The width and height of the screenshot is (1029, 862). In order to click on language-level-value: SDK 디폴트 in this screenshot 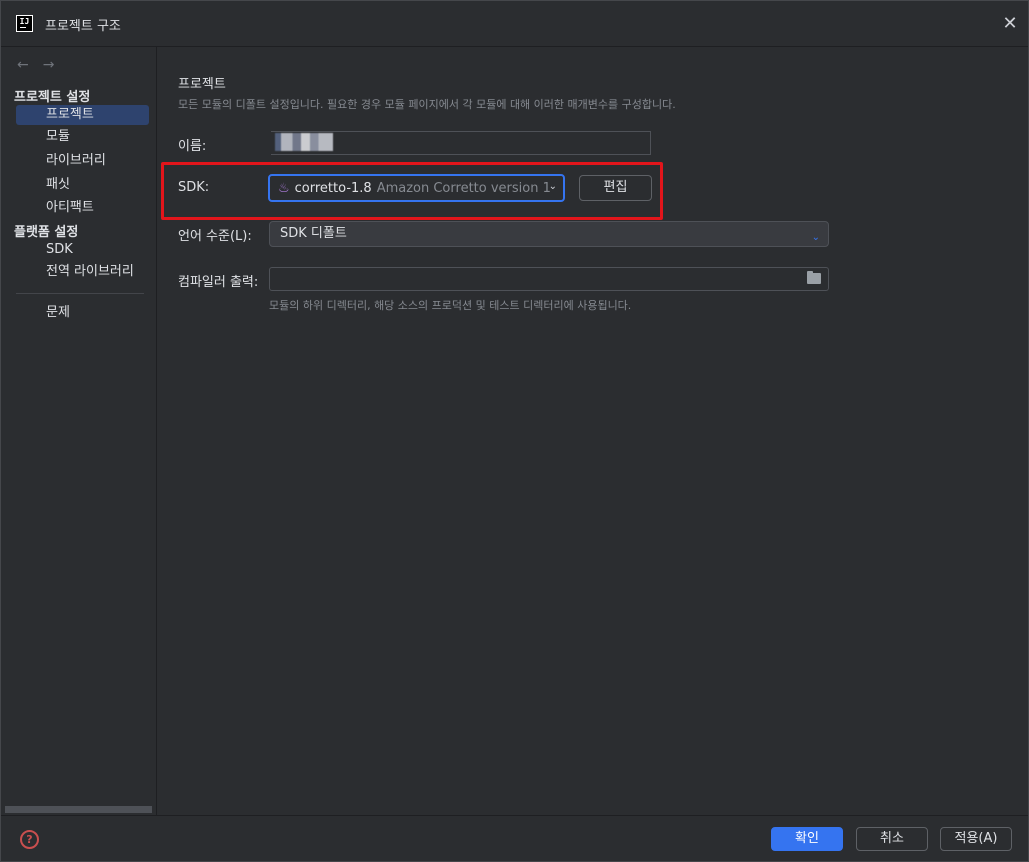, I will do `click(313, 233)`.